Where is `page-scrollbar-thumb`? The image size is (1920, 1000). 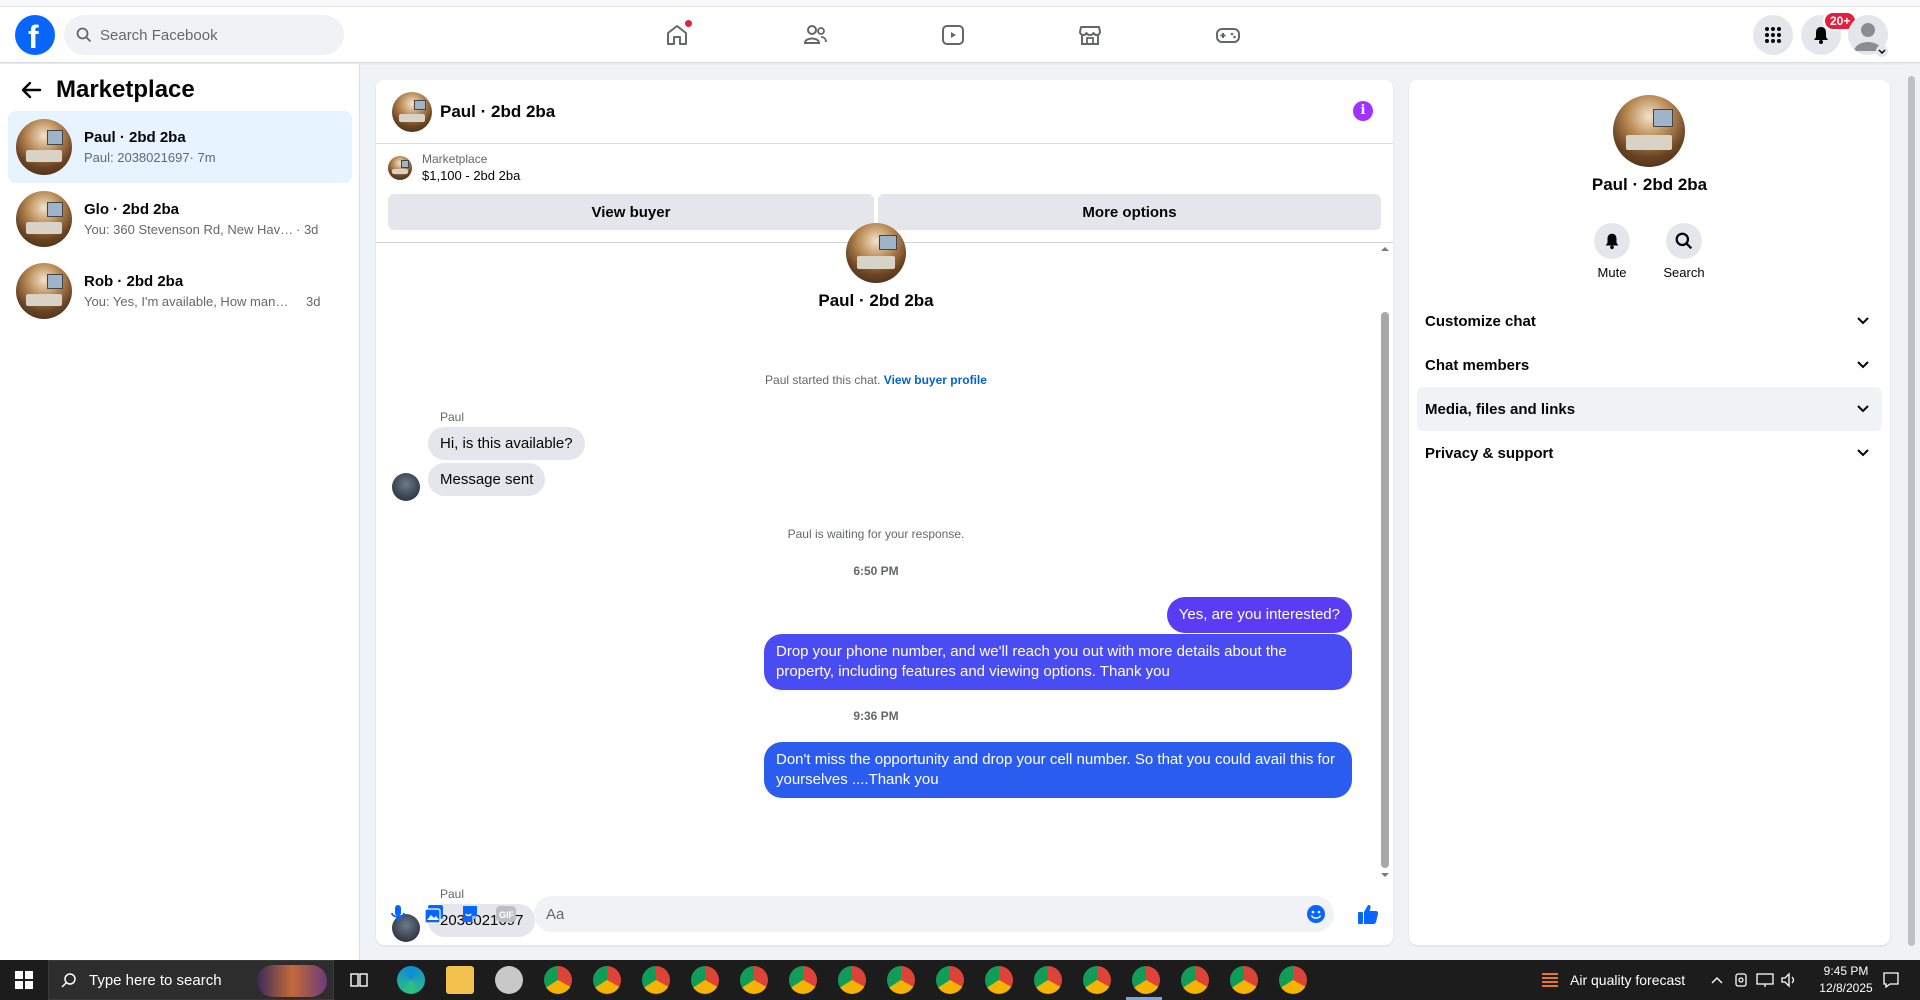 page-scrollbar-thumb is located at coordinates (1911, 511).